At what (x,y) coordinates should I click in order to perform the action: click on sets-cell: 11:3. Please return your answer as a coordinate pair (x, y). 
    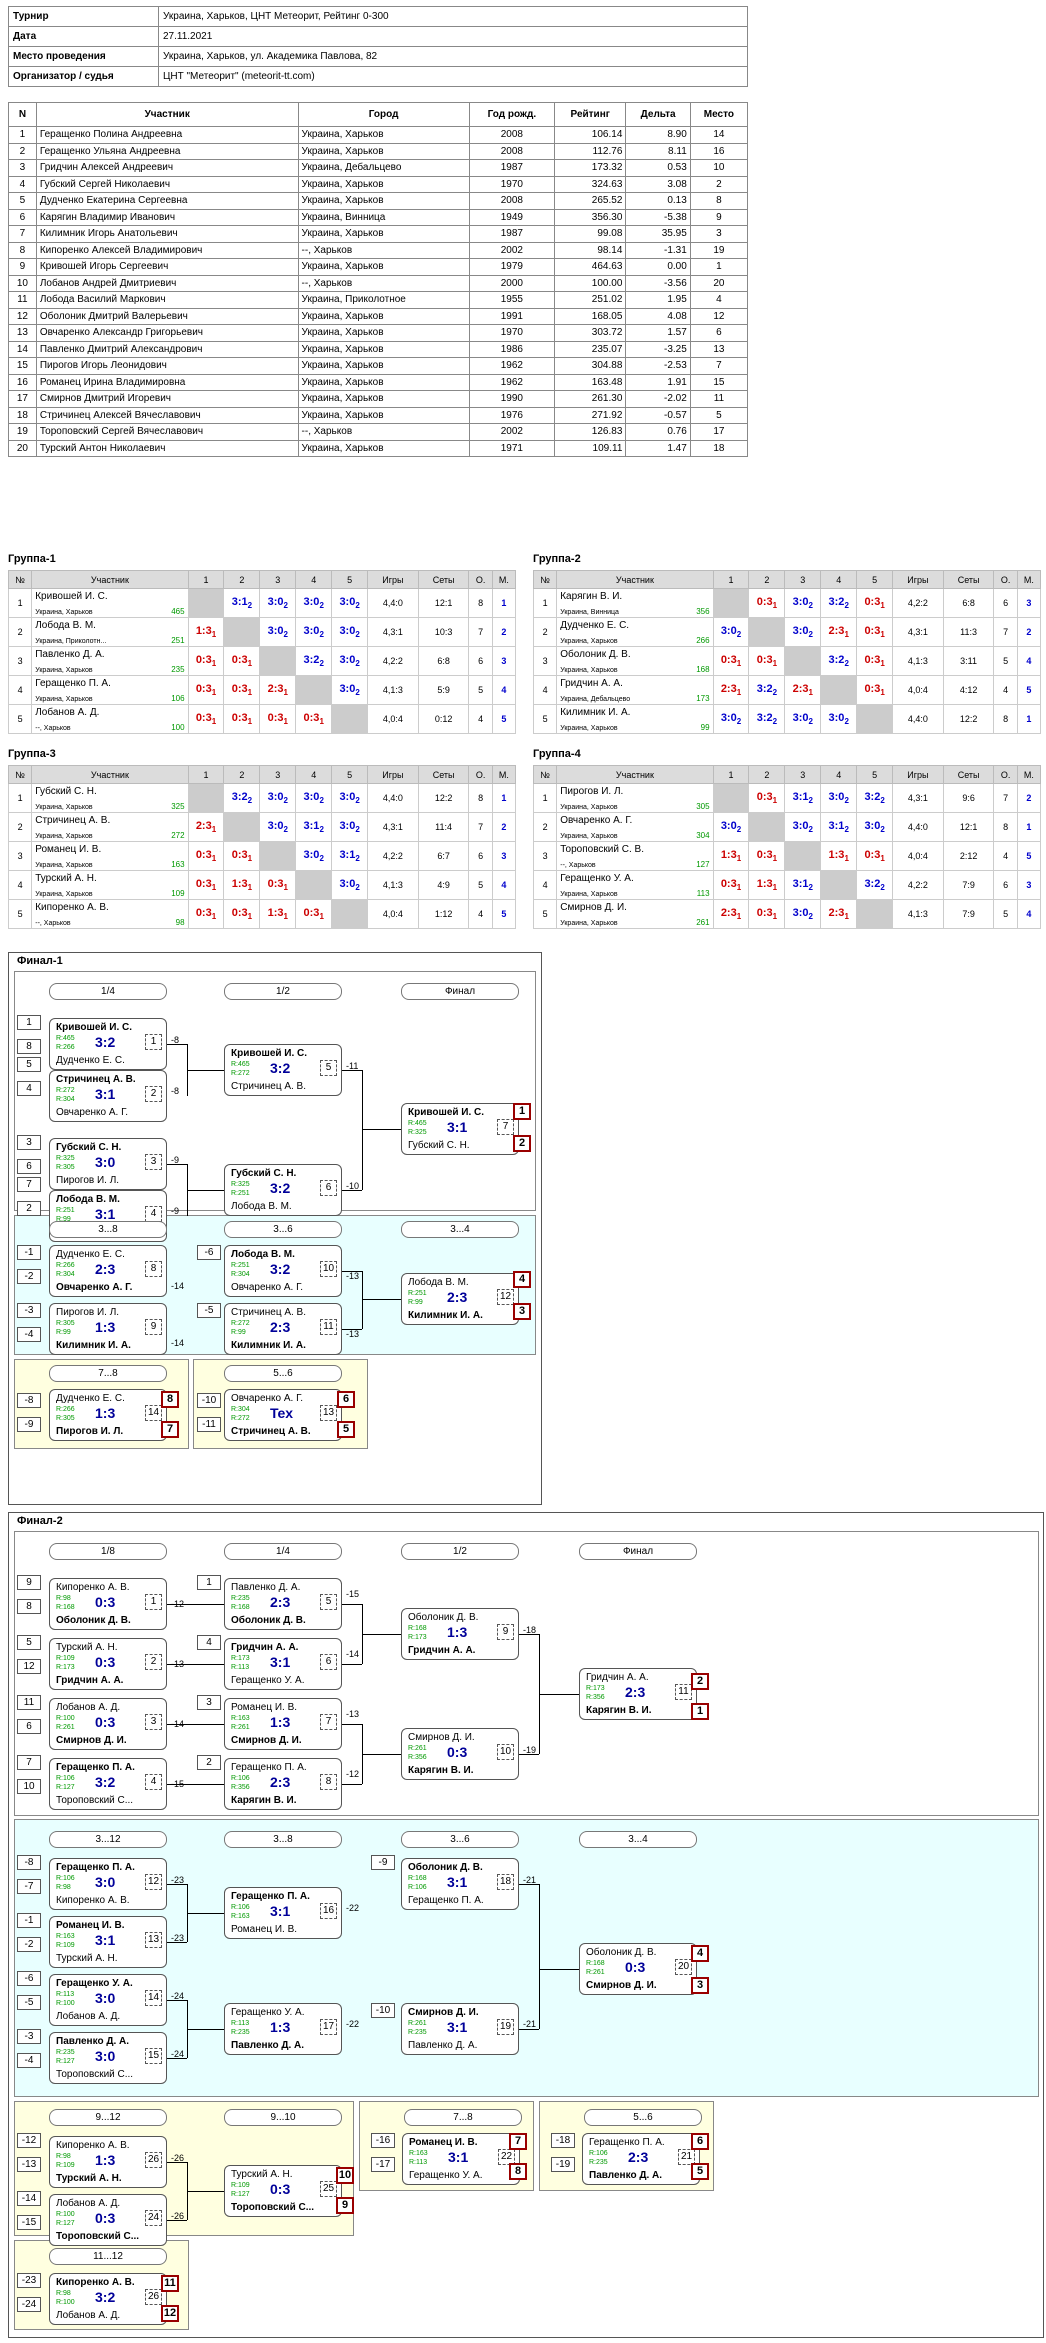
    Looking at the image, I should click on (968, 632).